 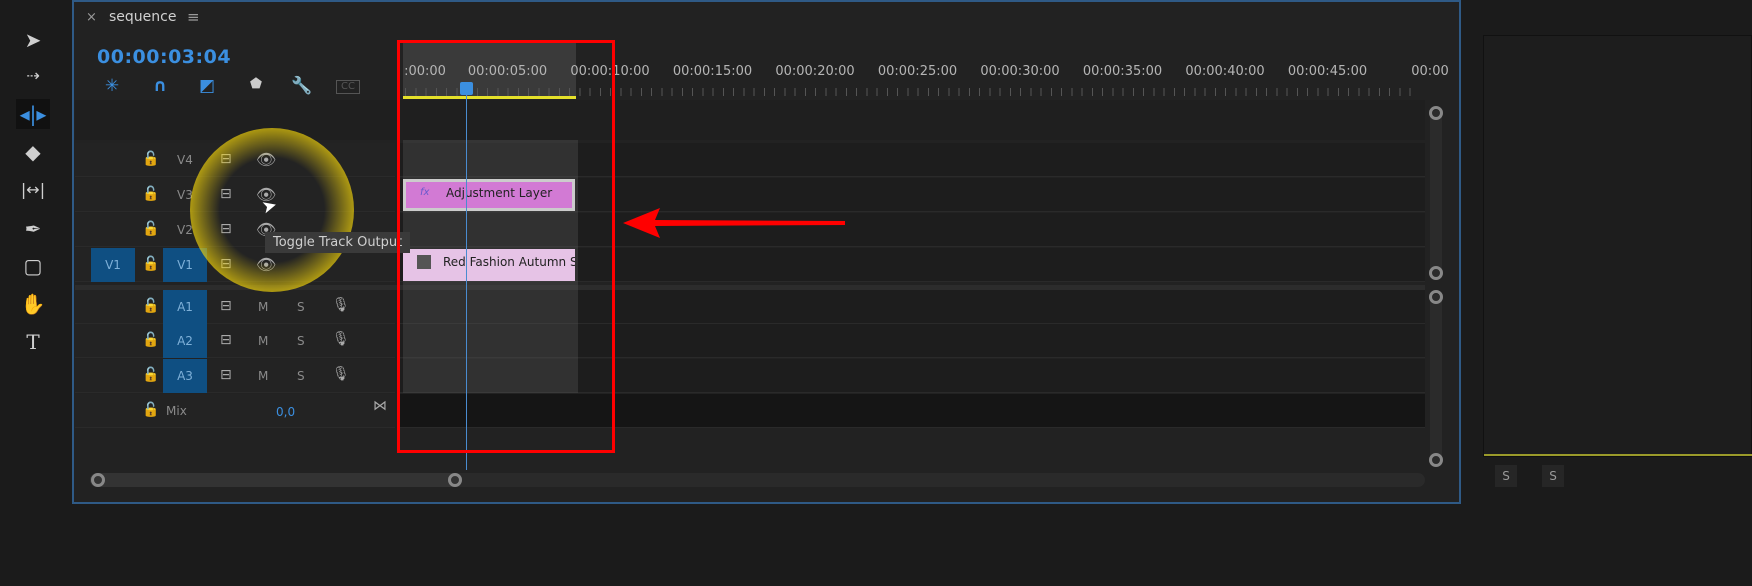 I want to click on bowtie-icon: ⋈, so click(x=380, y=406).